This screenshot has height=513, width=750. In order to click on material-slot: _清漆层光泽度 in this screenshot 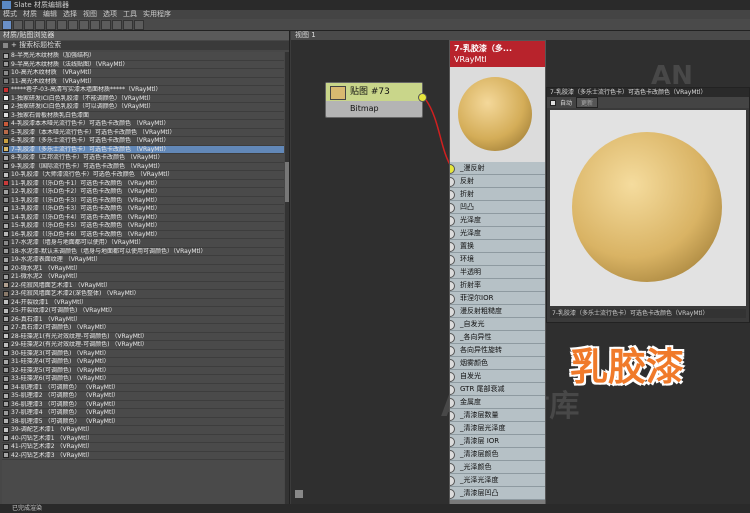, I will do `click(497, 428)`.